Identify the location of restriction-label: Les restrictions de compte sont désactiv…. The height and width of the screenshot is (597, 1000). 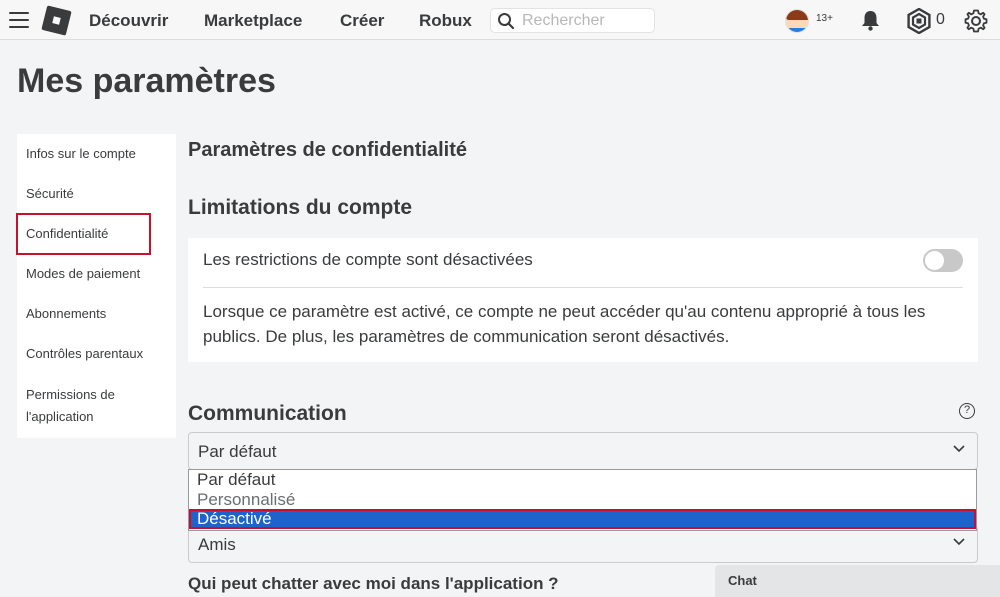
(368, 259).